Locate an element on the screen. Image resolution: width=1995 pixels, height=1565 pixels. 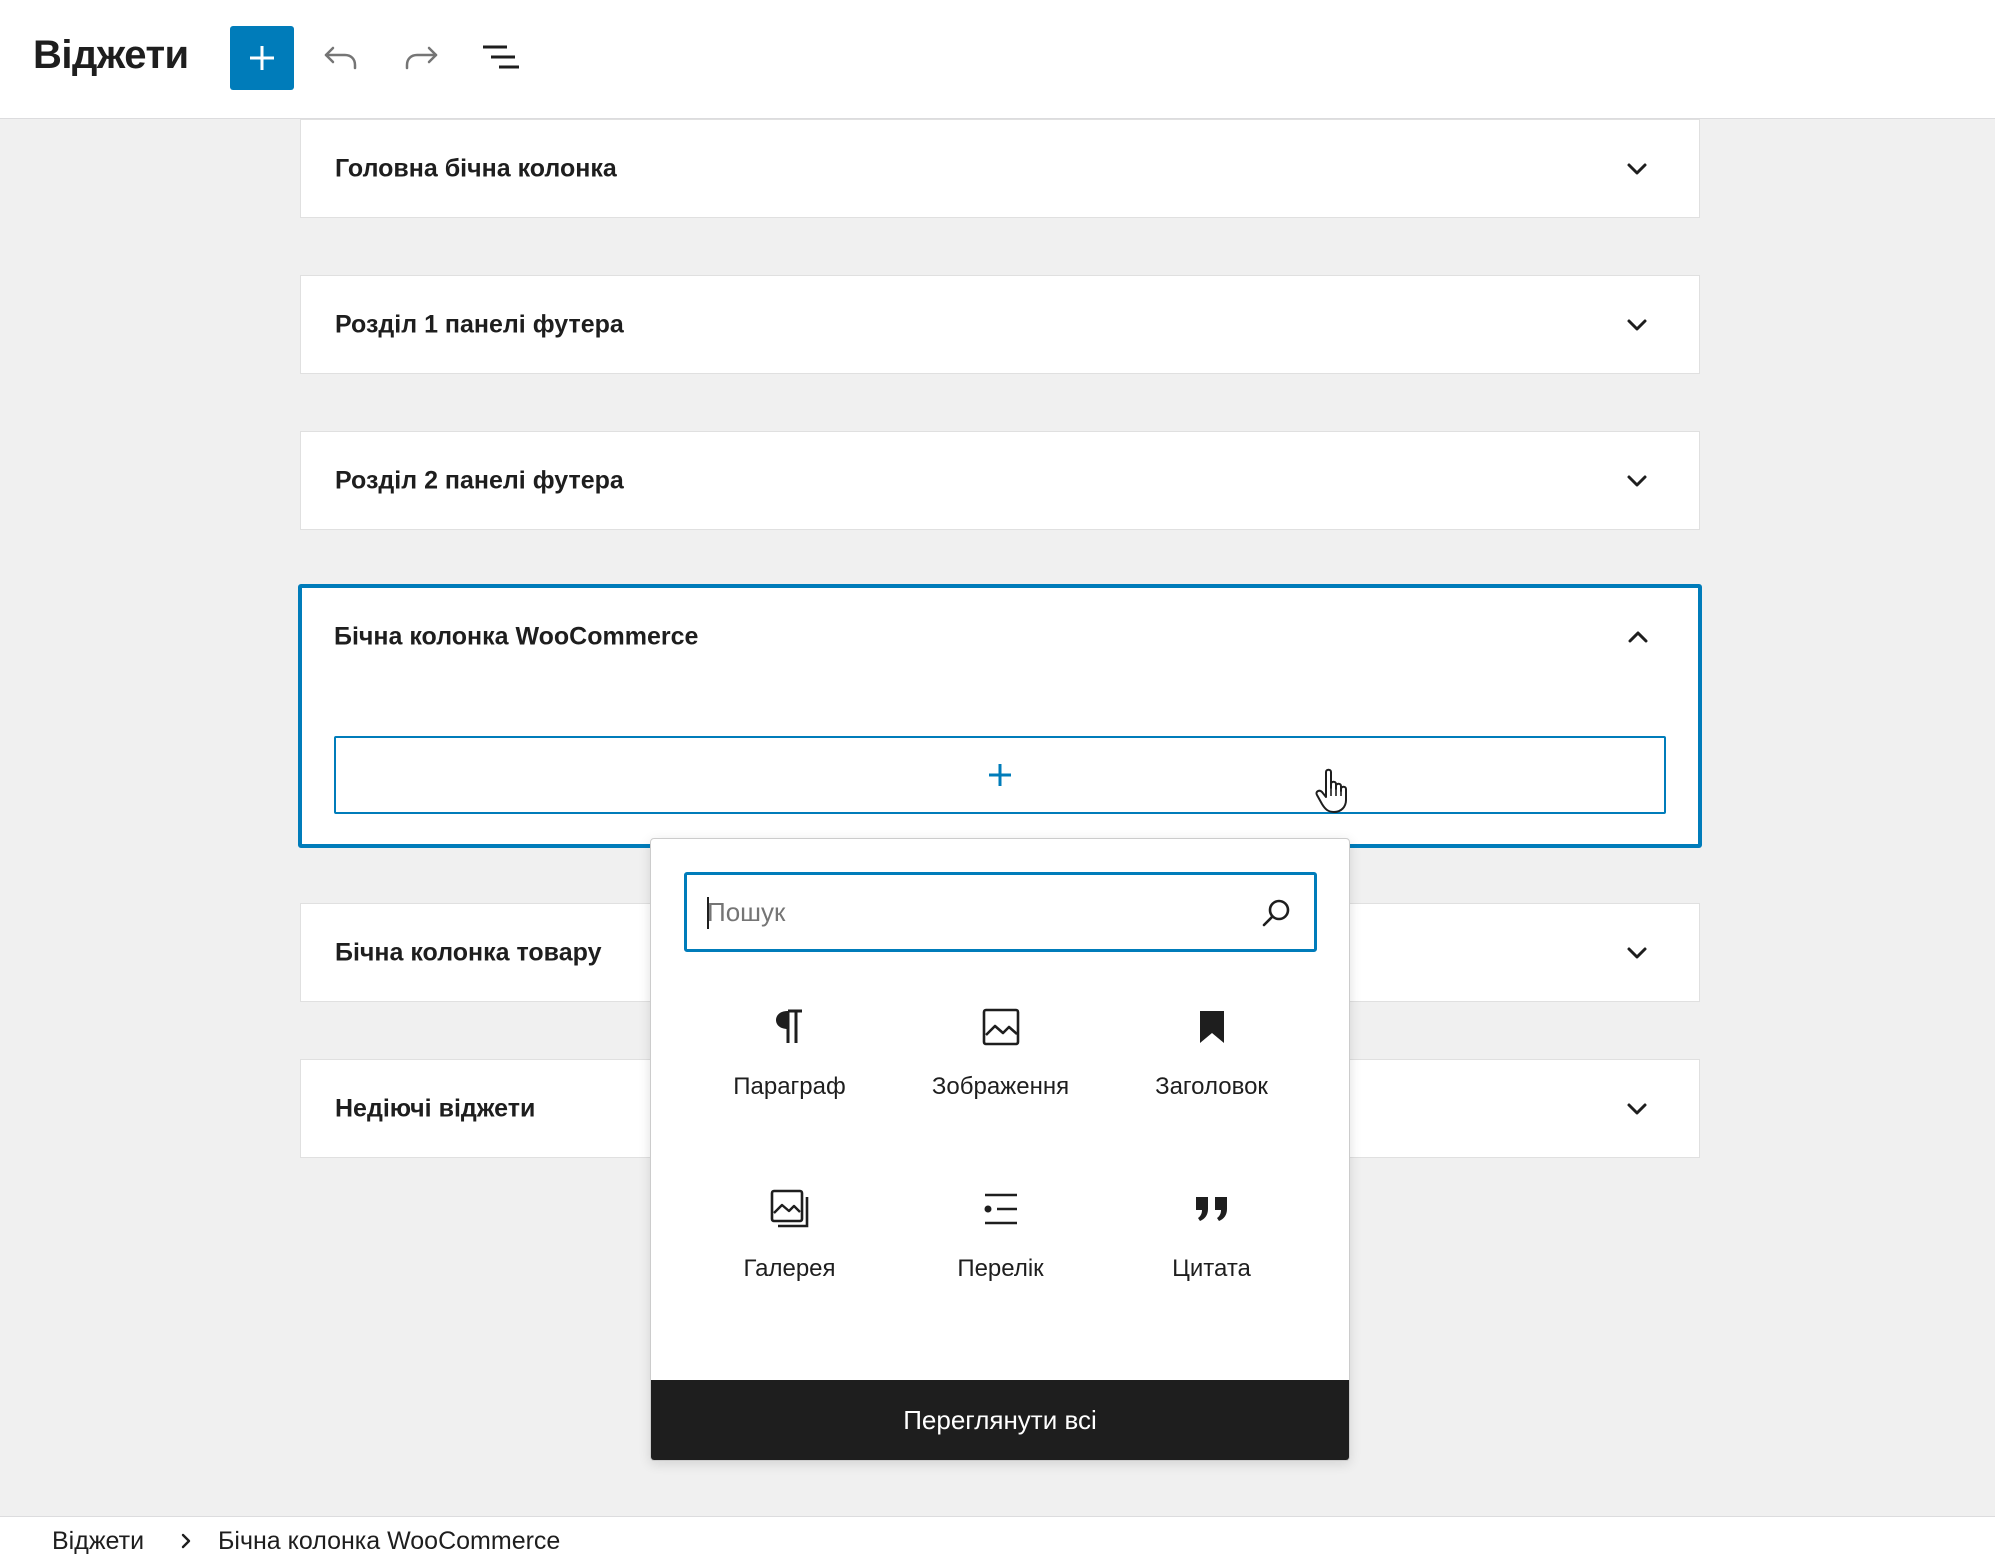
block-label: Заголовок is located at coordinates (1211, 1086).